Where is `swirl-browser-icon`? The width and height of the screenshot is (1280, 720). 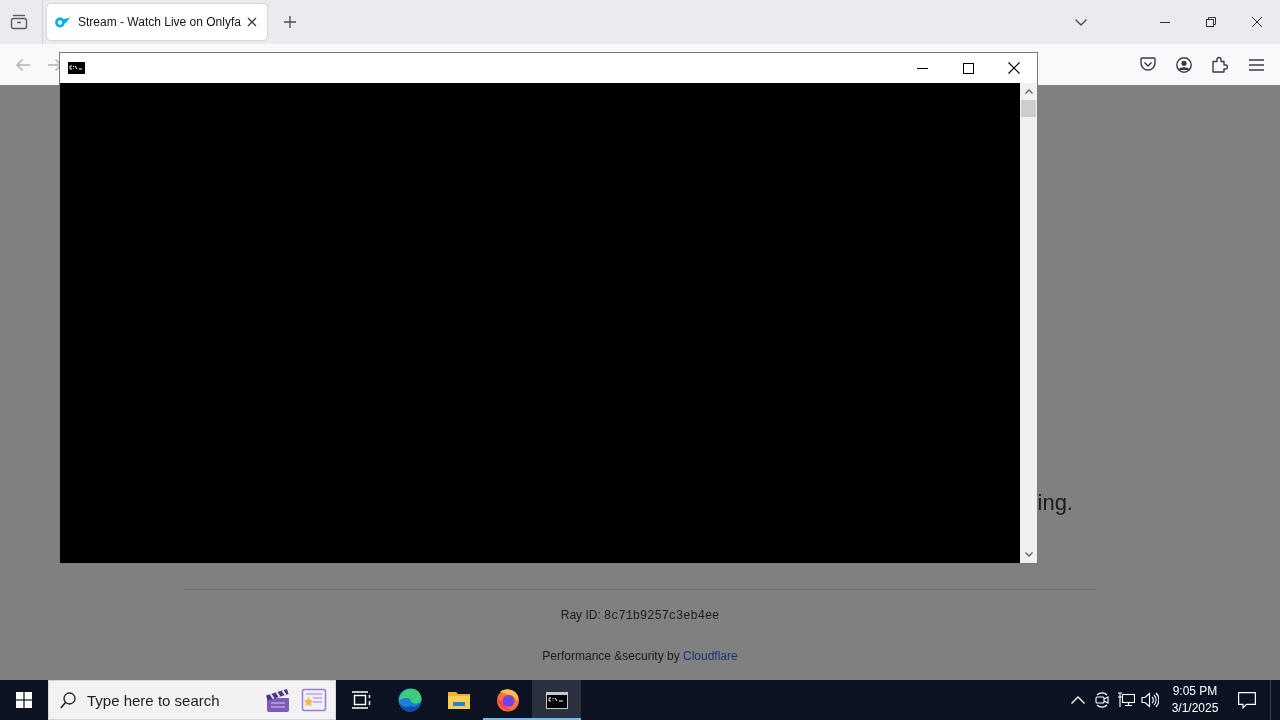
swirl-browser-icon is located at coordinates (409, 700).